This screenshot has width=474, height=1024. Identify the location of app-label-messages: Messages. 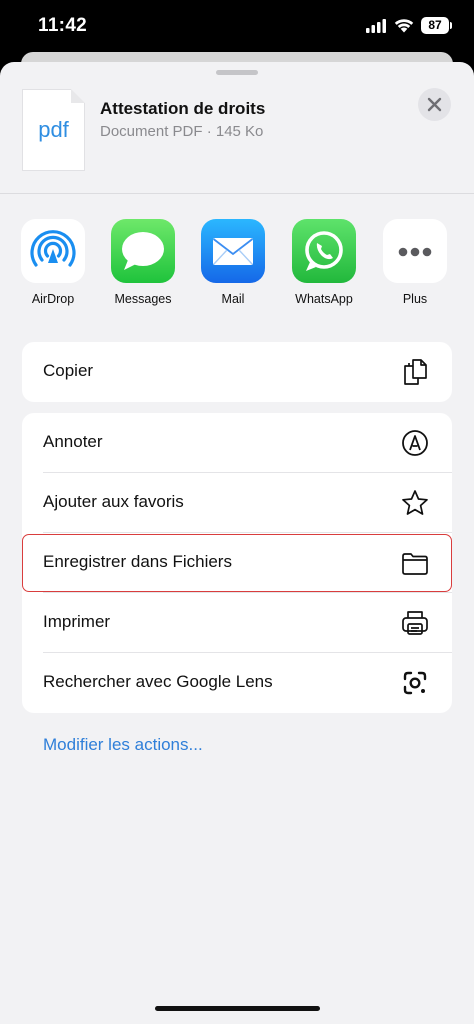
(143, 299).